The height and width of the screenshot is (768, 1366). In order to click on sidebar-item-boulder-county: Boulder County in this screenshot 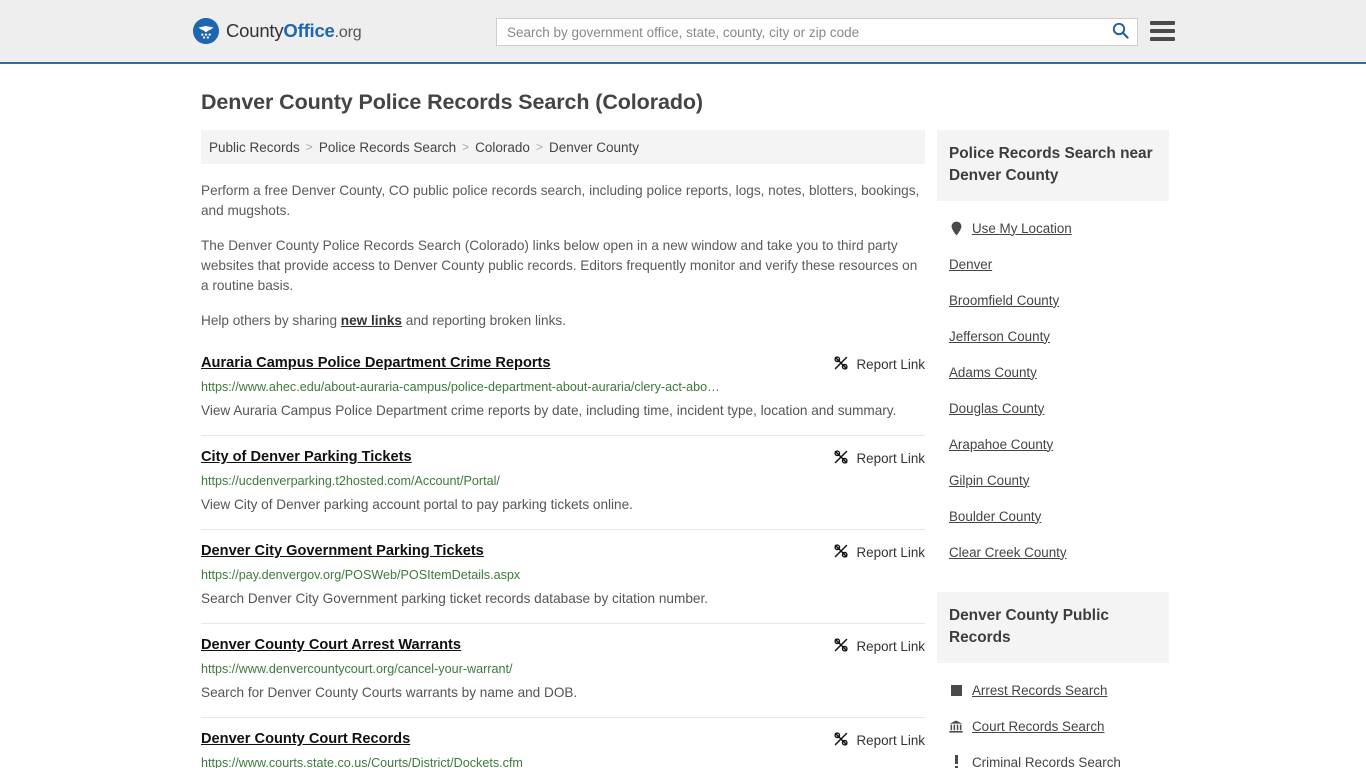, I will do `click(1053, 516)`.